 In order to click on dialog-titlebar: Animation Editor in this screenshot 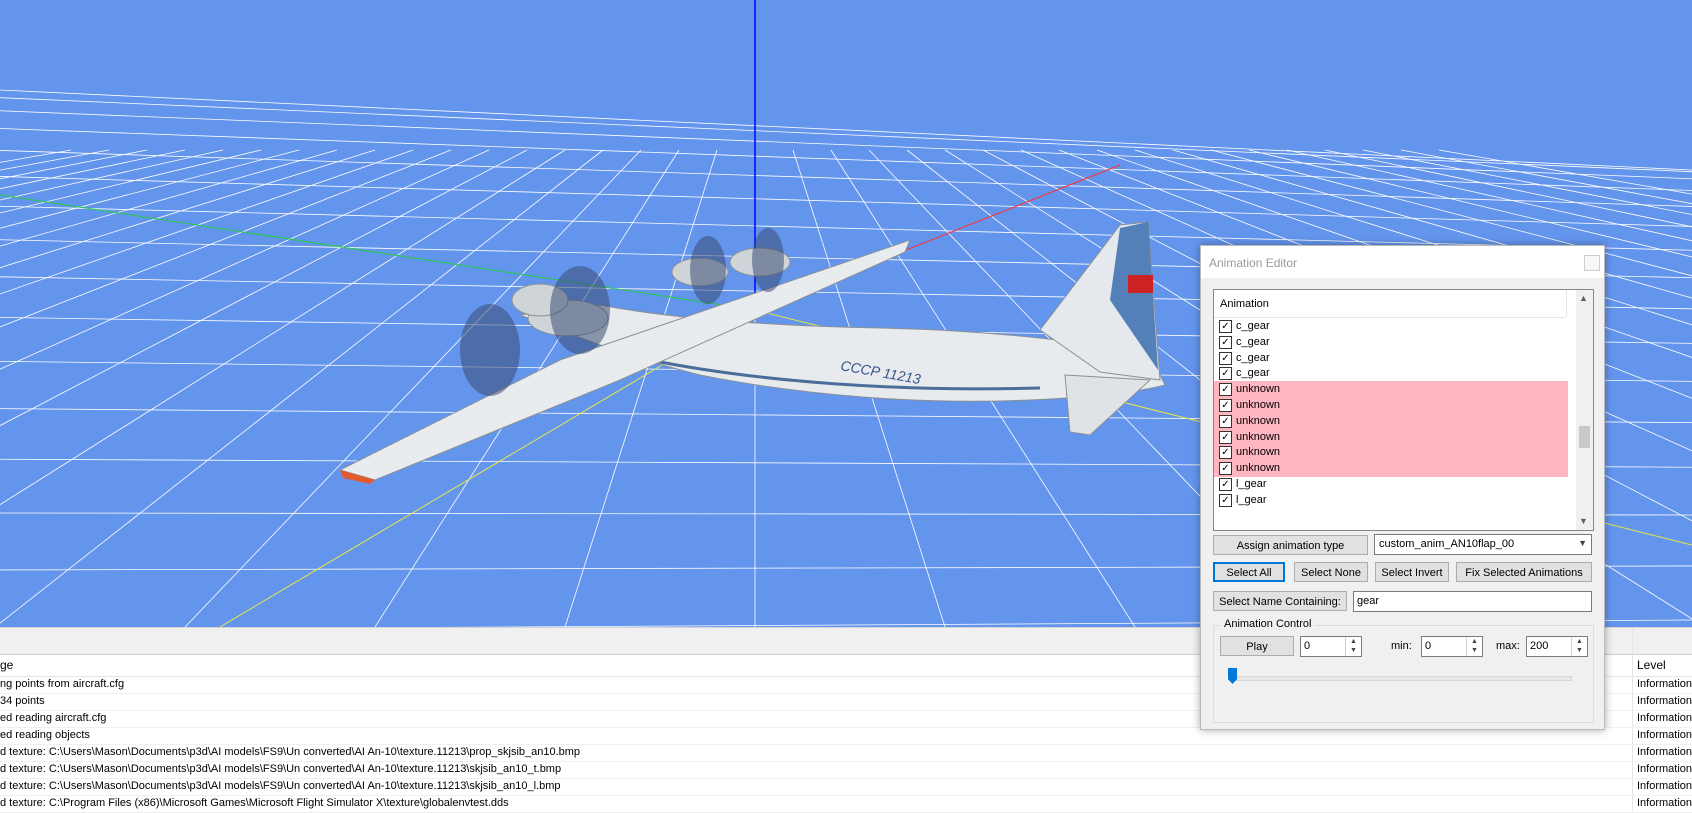, I will do `click(1402, 262)`.